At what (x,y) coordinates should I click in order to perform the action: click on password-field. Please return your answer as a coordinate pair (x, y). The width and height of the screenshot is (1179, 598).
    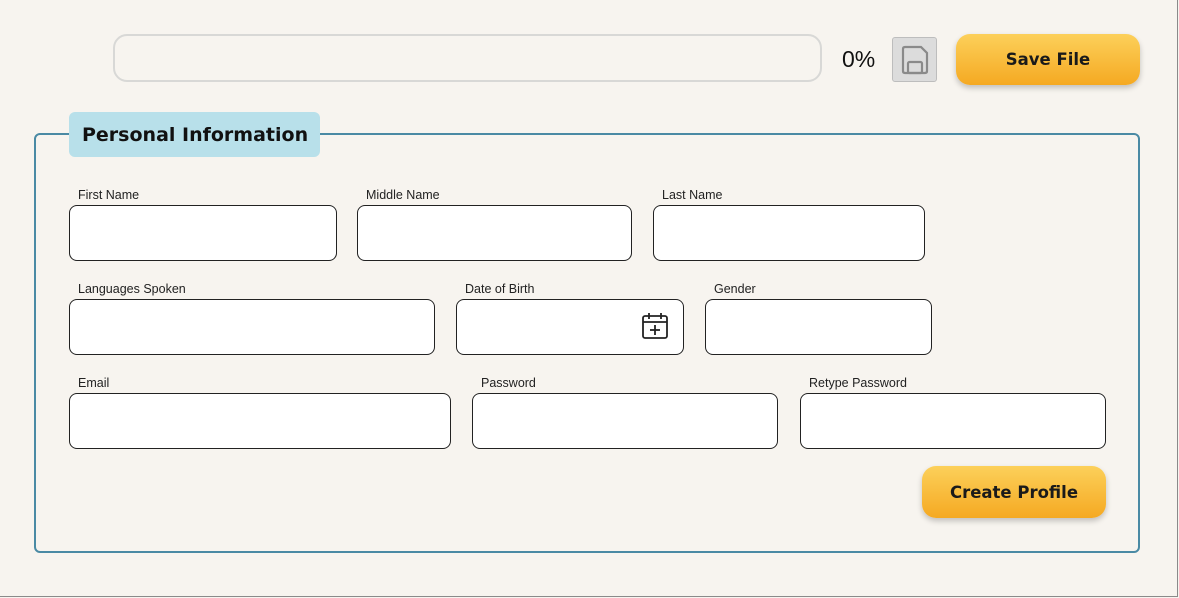
    Looking at the image, I should click on (625, 421).